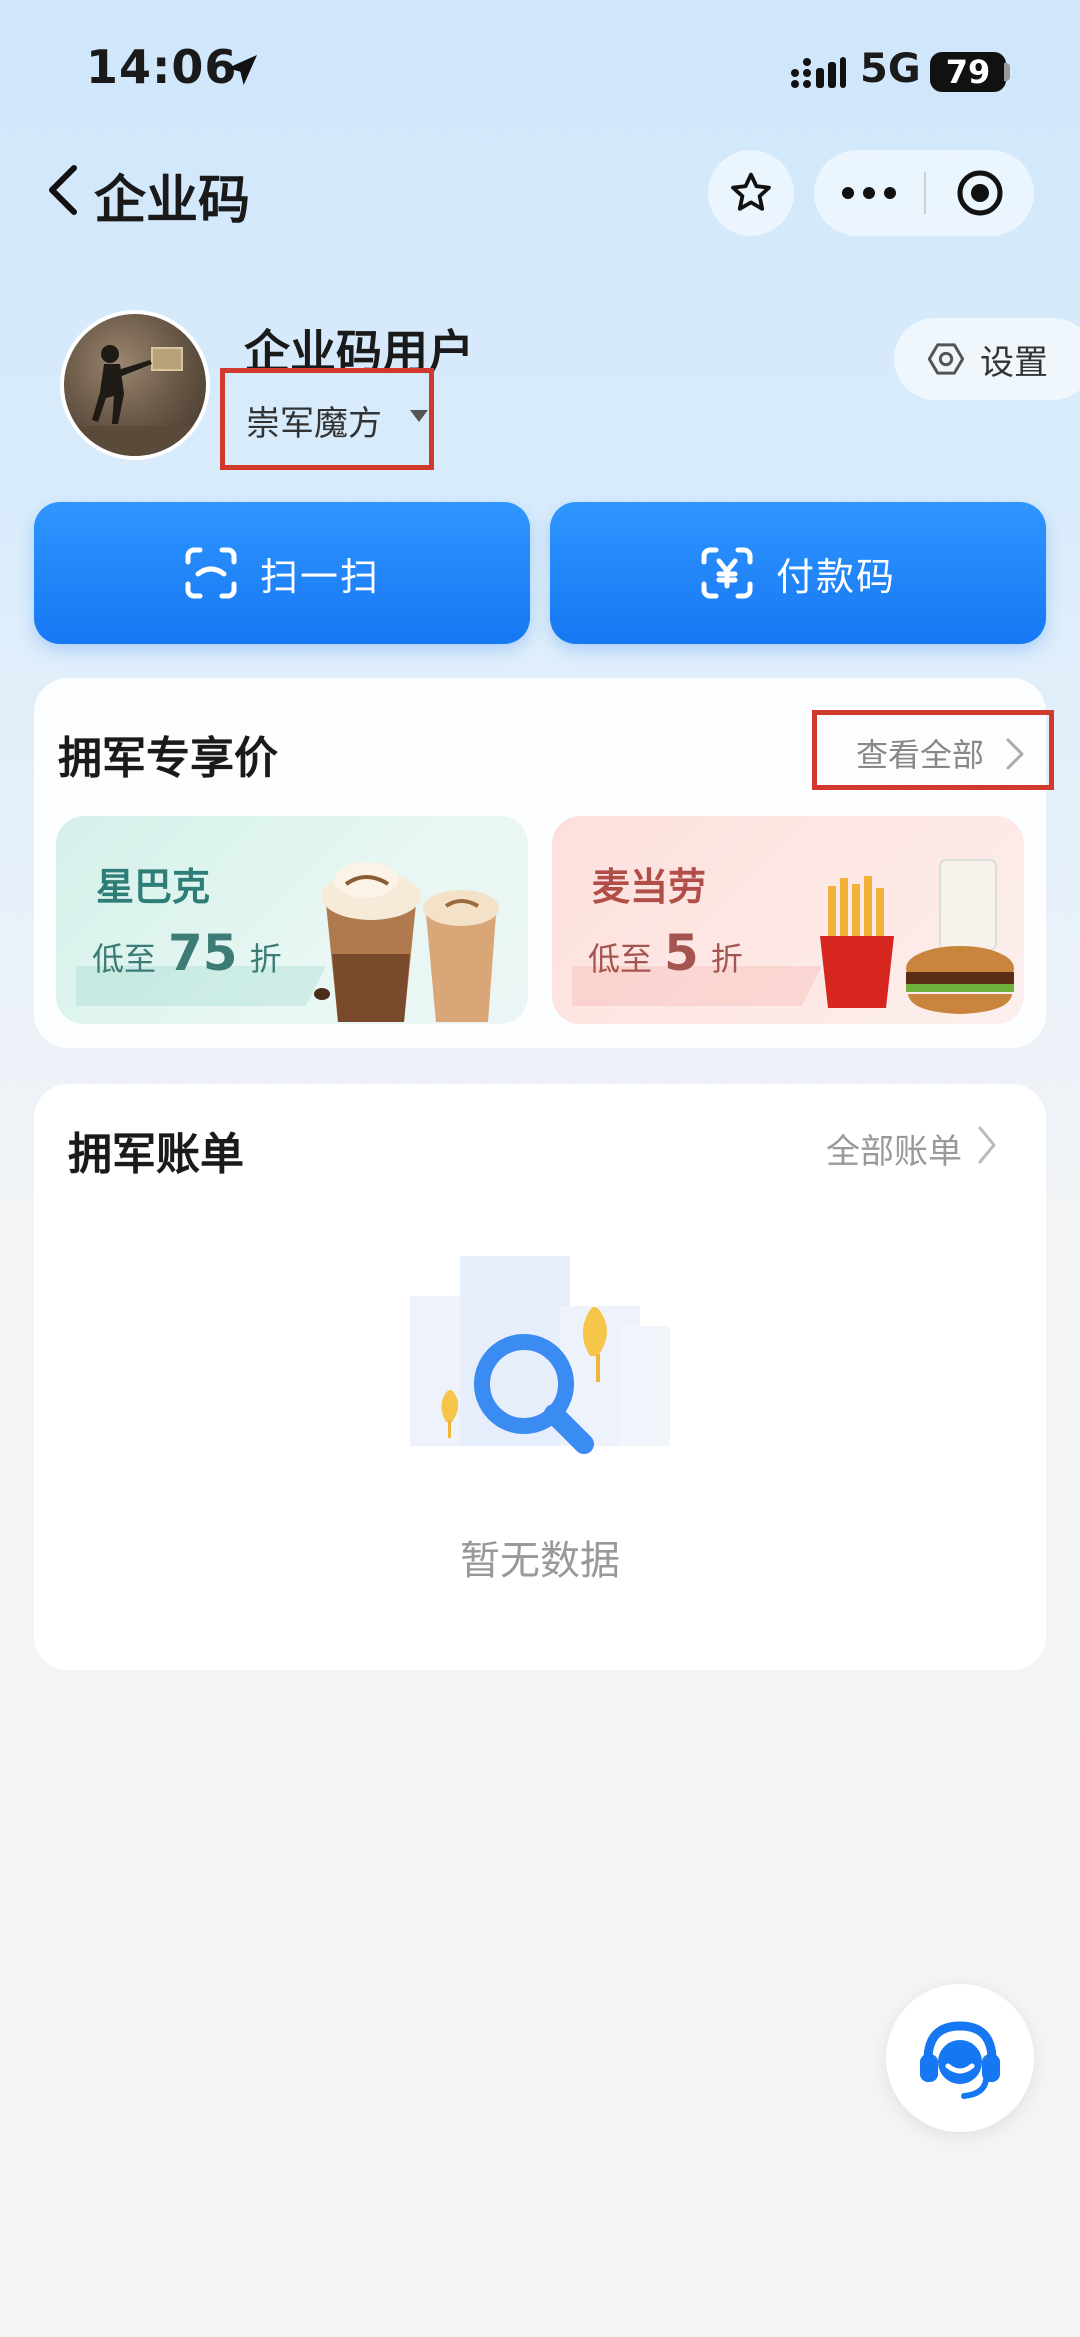  Describe the element at coordinates (540, 1561) in the screenshot. I see `empty-state-text: 暂无数据` at that location.